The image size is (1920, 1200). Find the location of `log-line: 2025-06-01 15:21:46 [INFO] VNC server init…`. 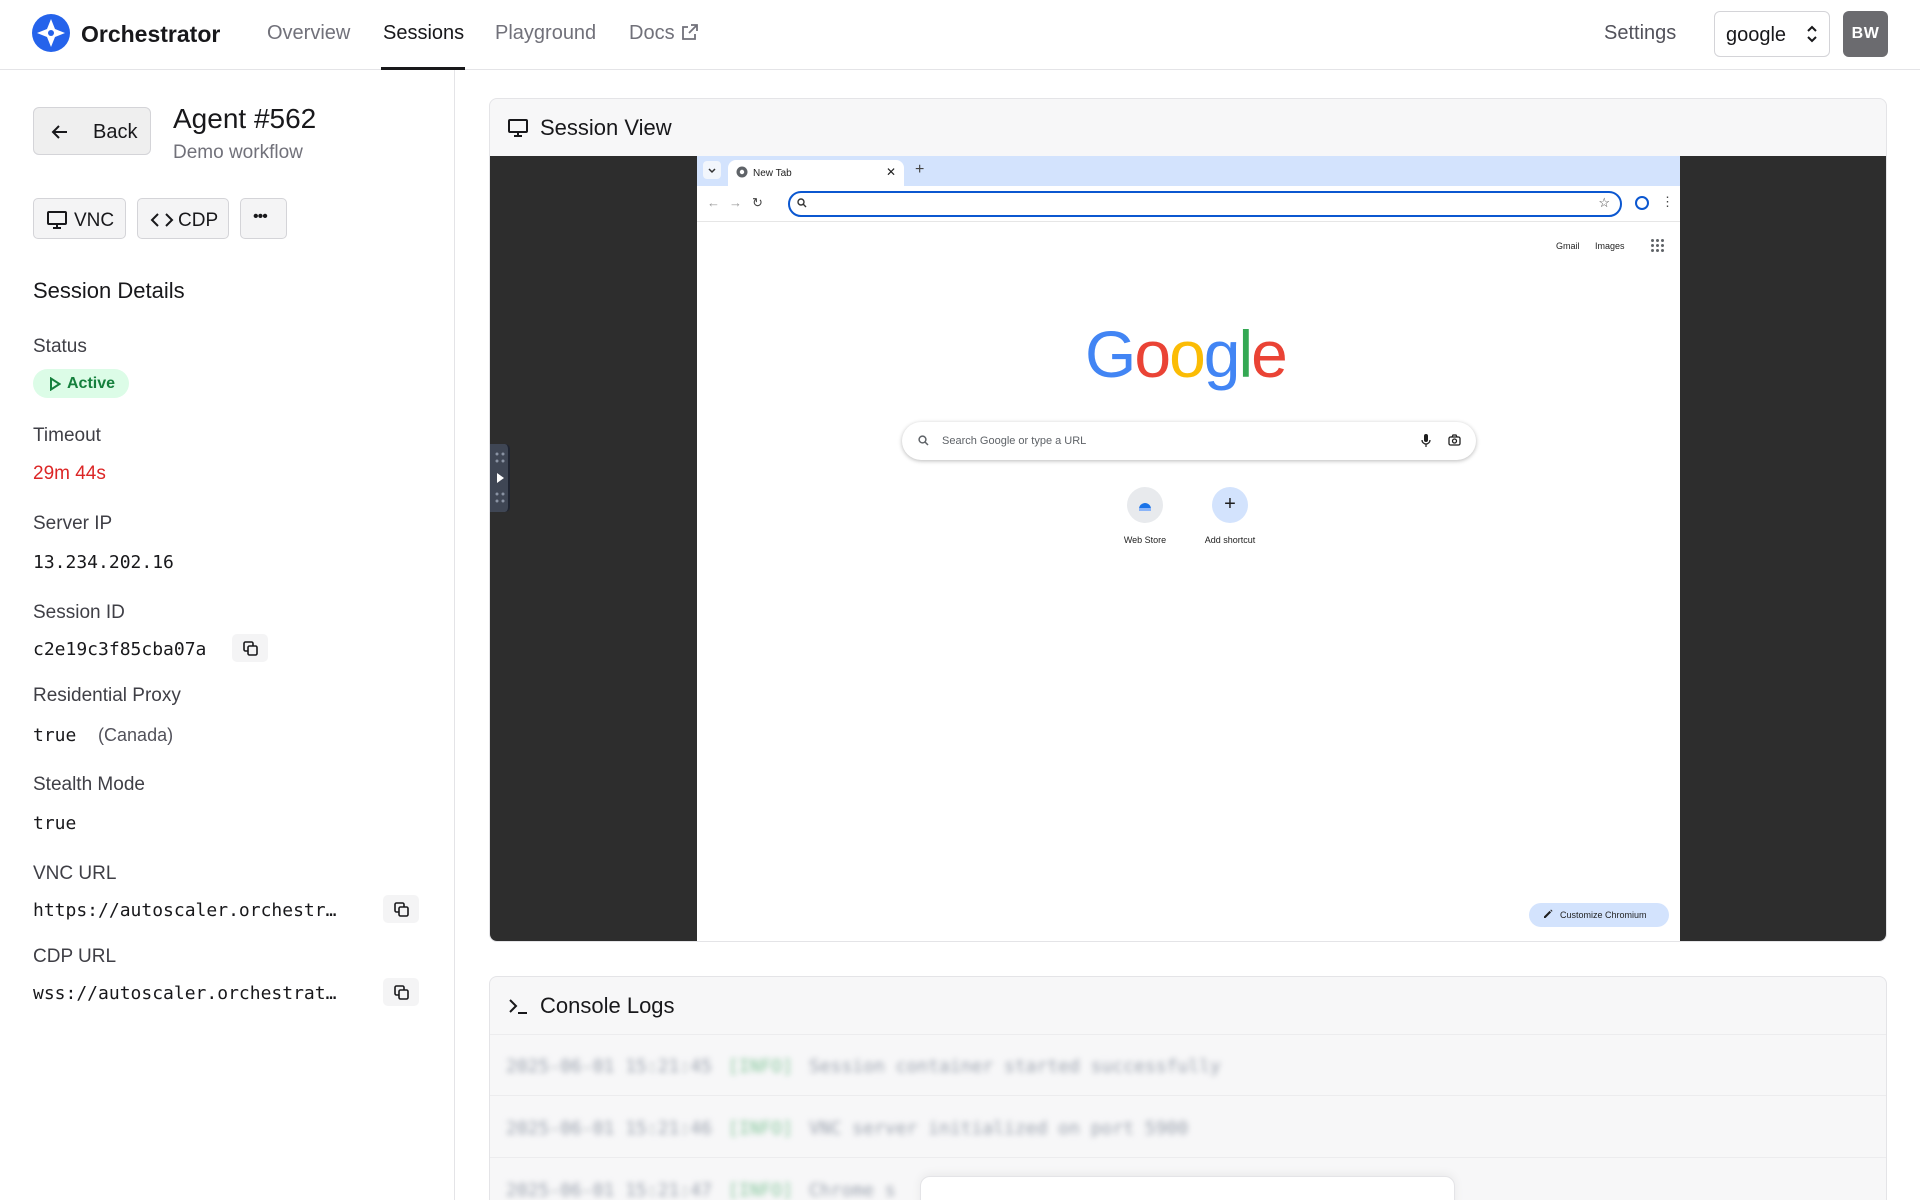

log-line: 2025-06-01 15:21:46 [INFO] VNC server init… is located at coordinates (847, 1128).